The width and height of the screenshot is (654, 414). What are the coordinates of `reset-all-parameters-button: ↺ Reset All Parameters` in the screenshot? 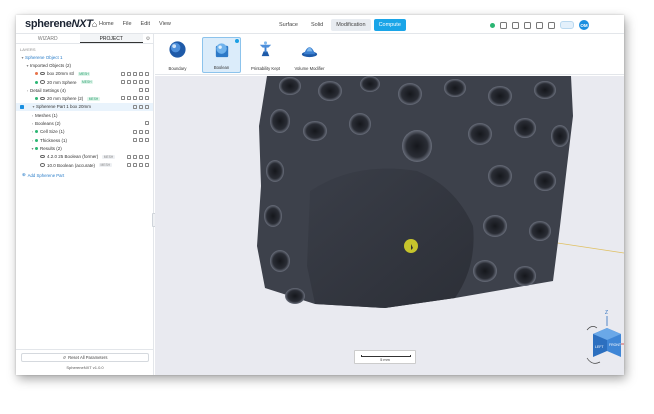 It's located at (85, 357).